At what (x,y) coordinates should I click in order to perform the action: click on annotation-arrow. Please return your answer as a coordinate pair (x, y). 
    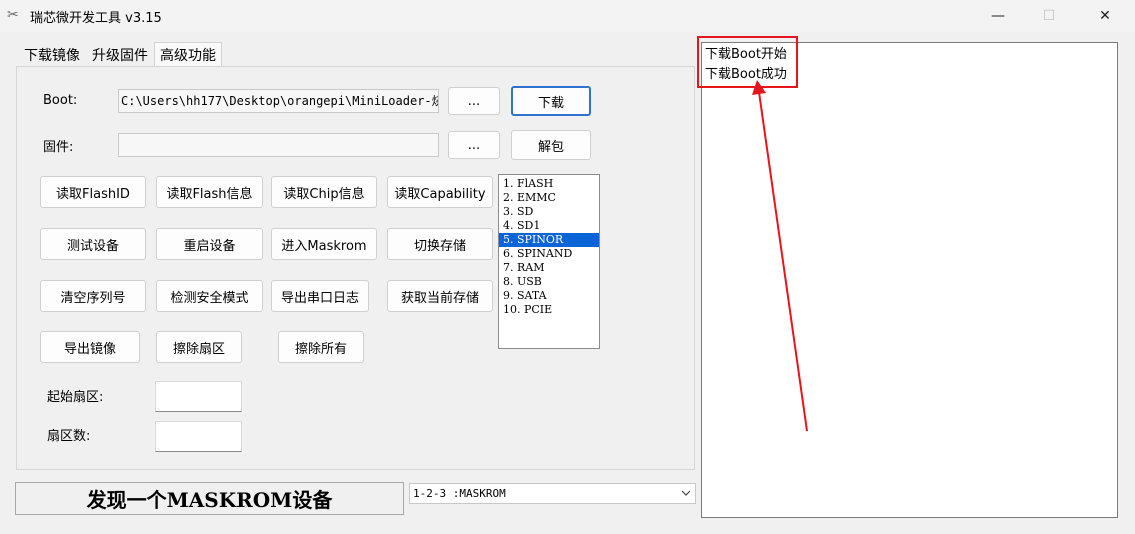
    Looking at the image, I should click on (780, 256).